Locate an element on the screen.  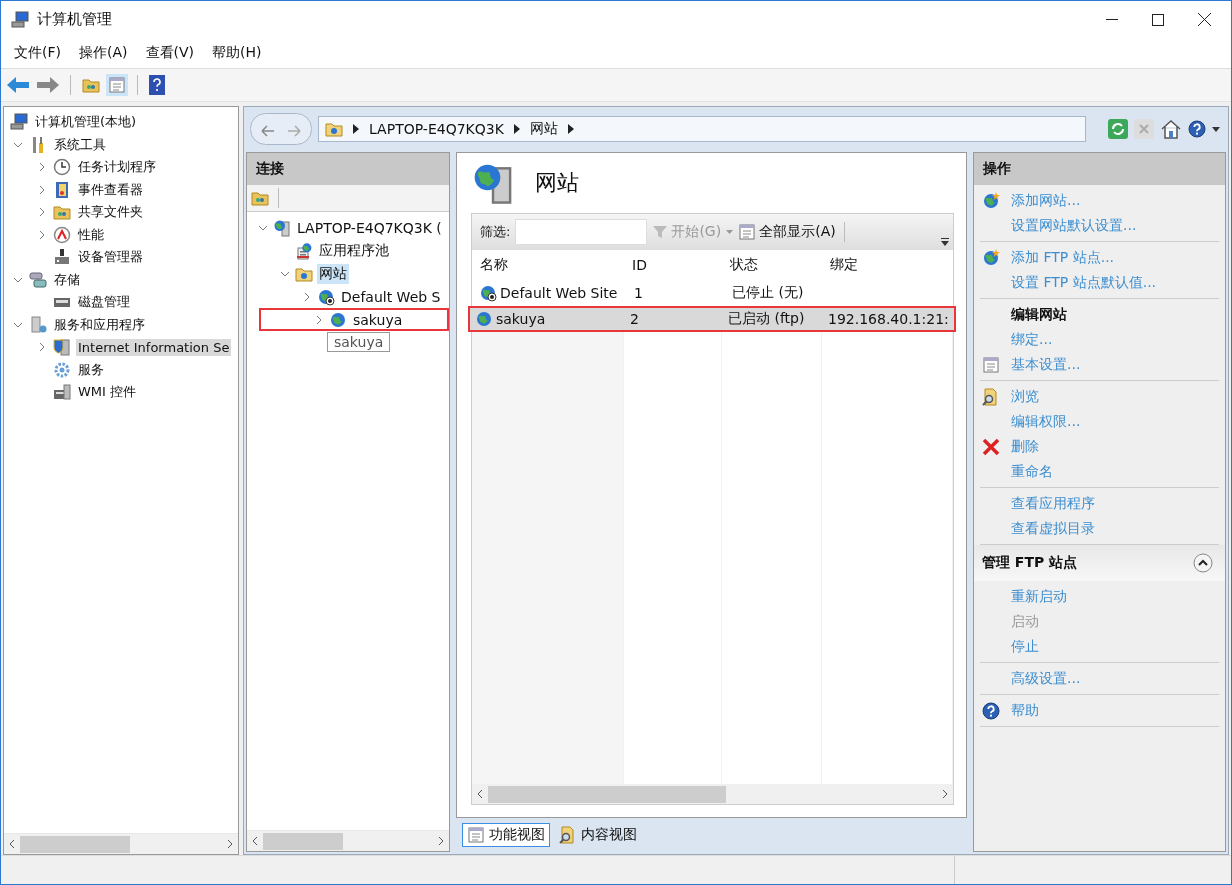
document-icon is located at coordinates (991, 364).